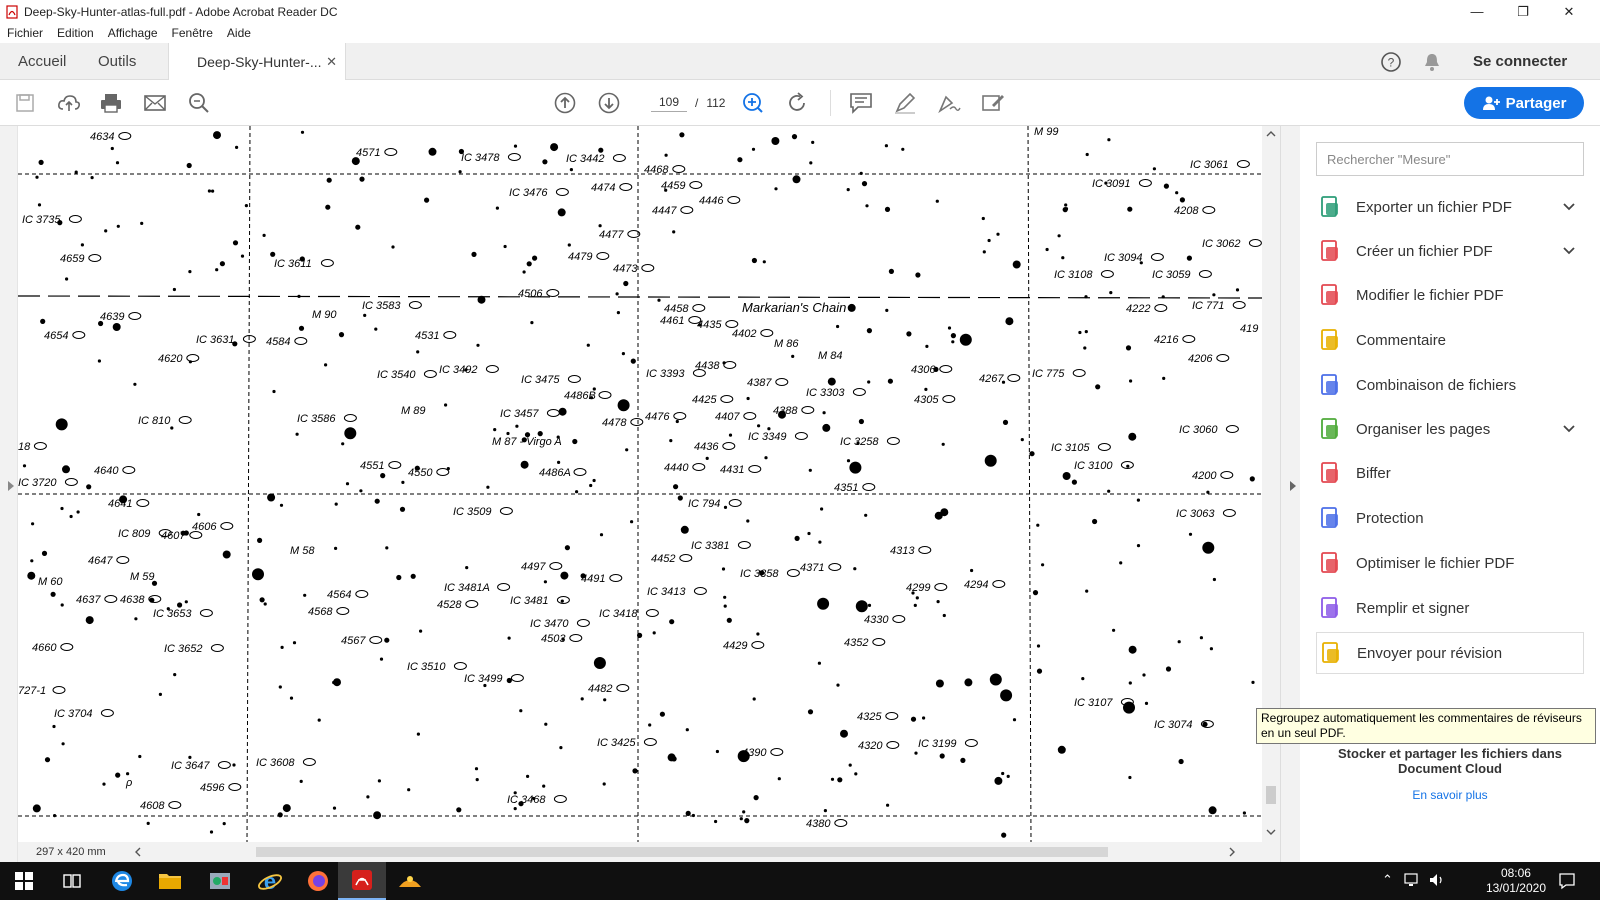  I want to click on tab-tools: Outils, so click(117, 61).